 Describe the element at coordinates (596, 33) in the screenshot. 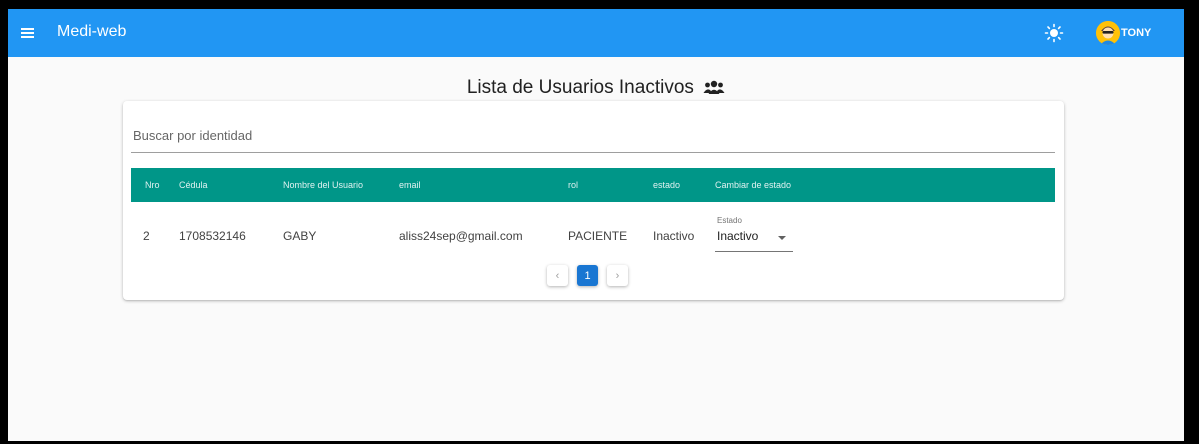

I see `app-bar: Medi-web TONY` at that location.